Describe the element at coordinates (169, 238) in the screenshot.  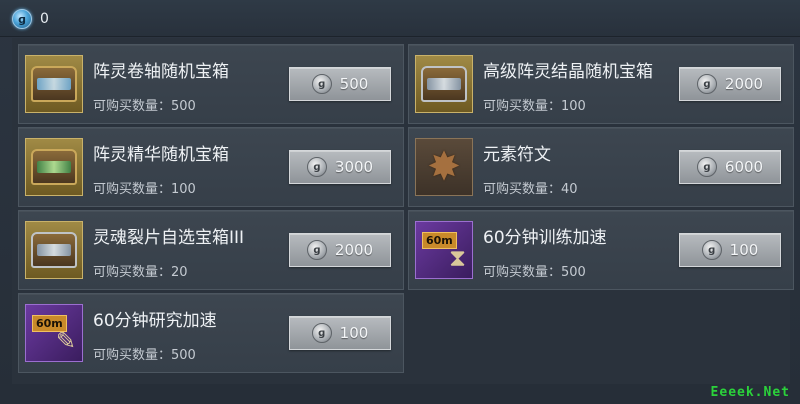
I see `item-name: 灵魂裂片自选宝箱III` at that location.